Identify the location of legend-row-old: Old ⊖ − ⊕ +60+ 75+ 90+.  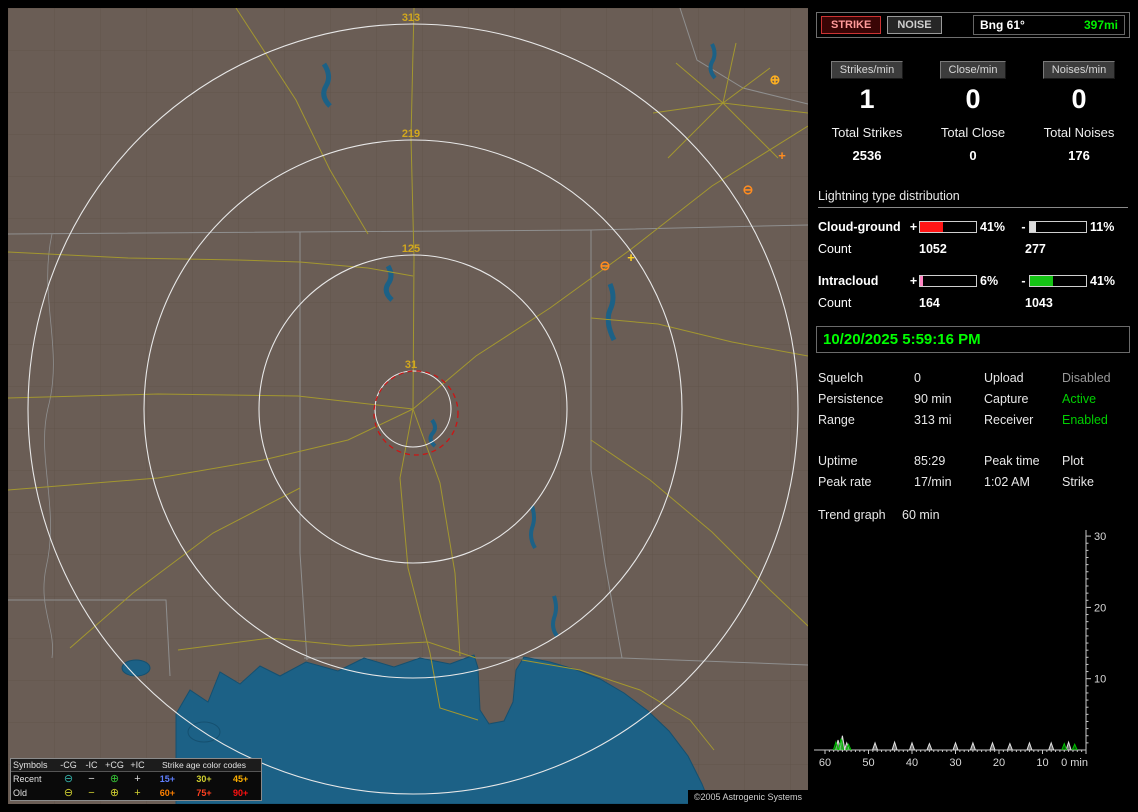
(131, 793).